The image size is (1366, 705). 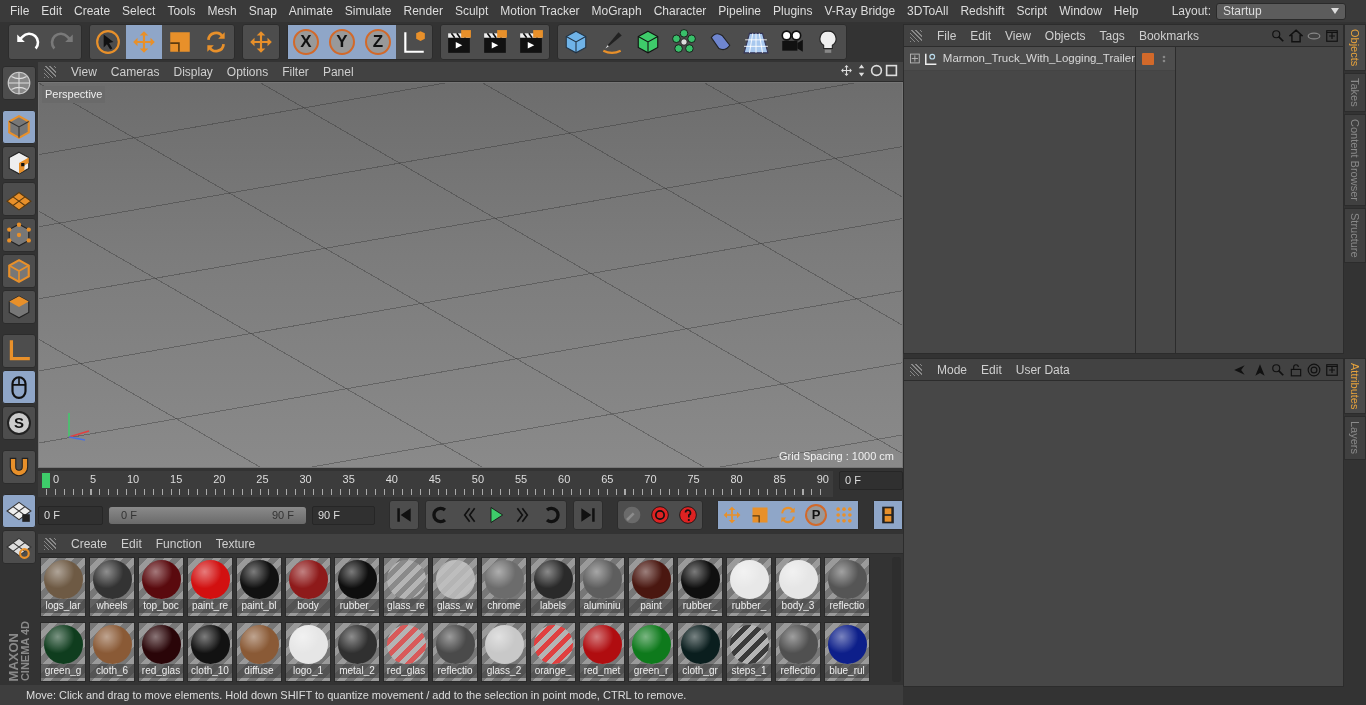 What do you see at coordinates (616, 11) in the screenshot?
I see `menu-item: MoGraph` at bounding box center [616, 11].